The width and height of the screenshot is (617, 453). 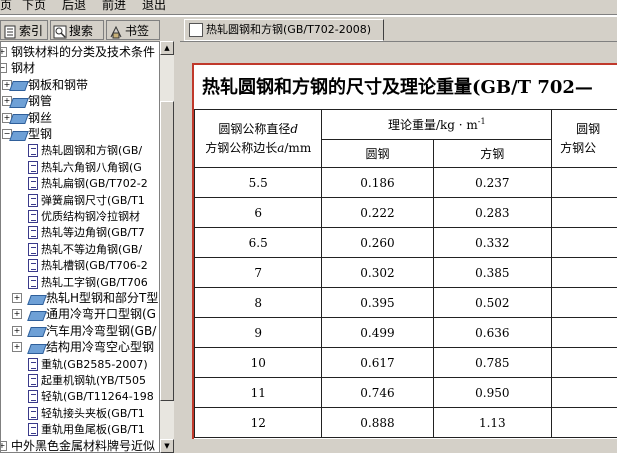 I want to click on tree-scrollbar: ▲ ▼, so click(x=167, y=247).